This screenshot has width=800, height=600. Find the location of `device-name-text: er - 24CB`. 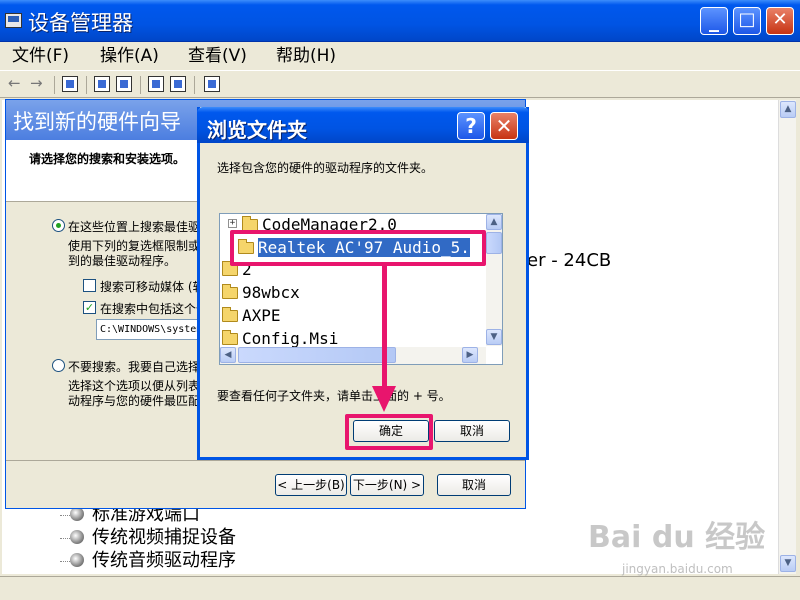

device-name-text: er - 24CB is located at coordinates (569, 260).